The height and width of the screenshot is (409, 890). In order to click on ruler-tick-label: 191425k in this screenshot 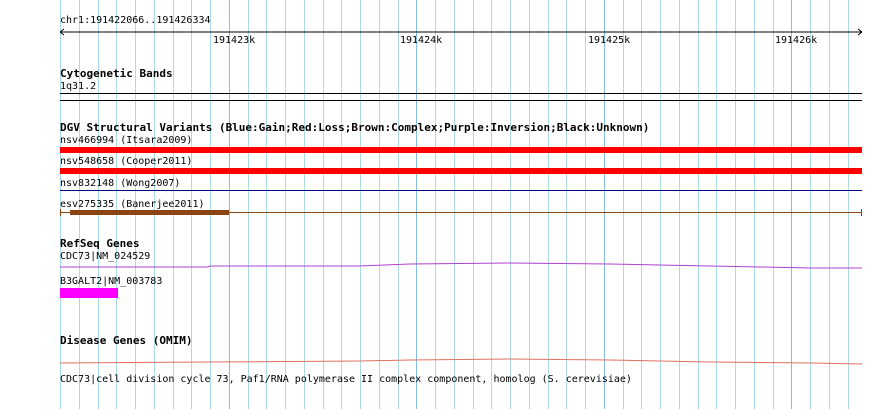, I will do `click(609, 40)`.